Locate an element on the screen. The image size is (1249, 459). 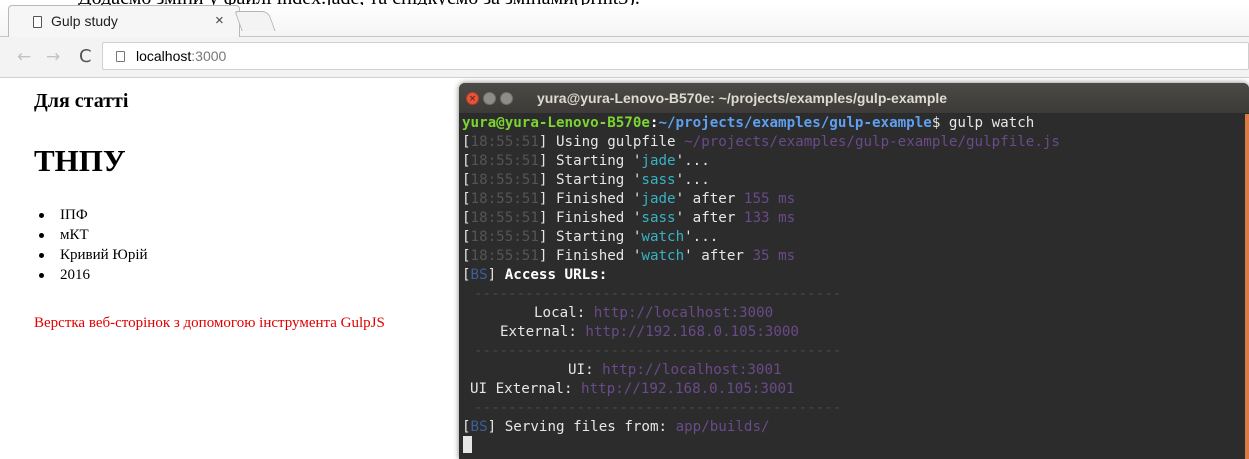
back-arrow-icon: ← is located at coordinates (24, 57).